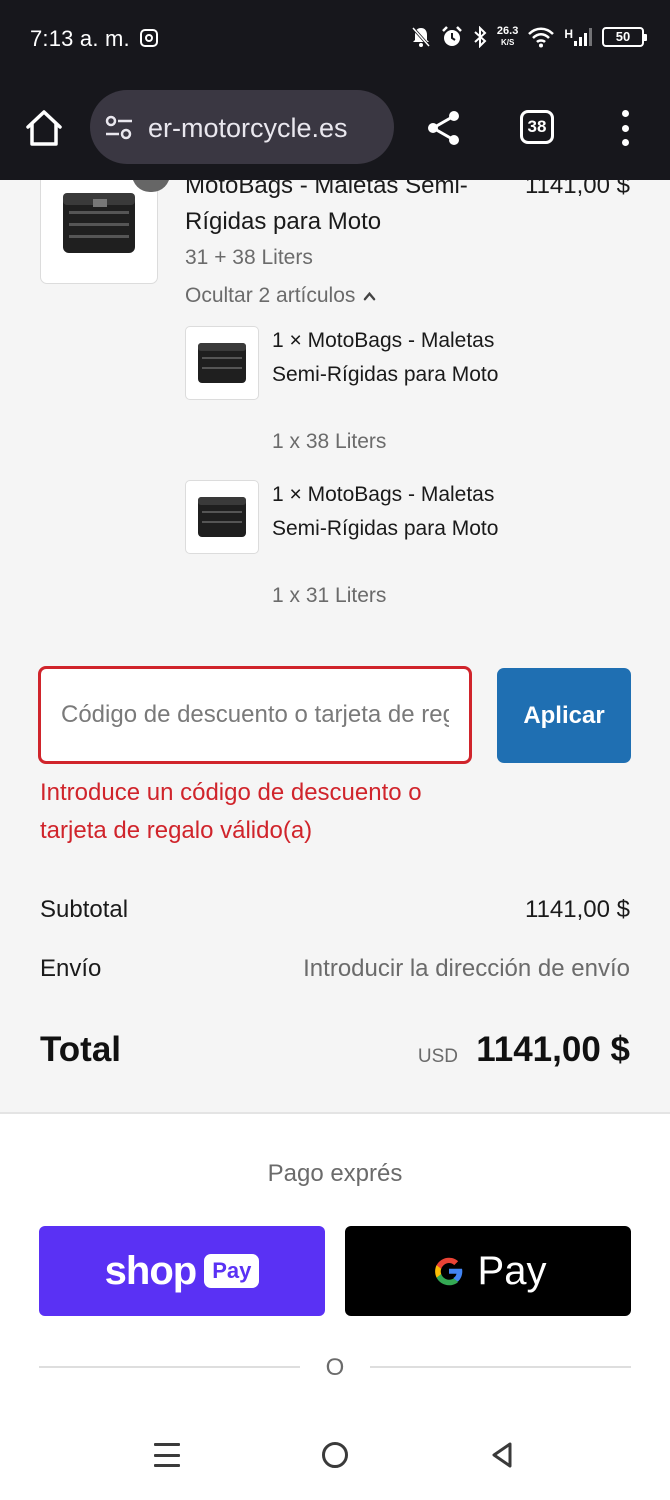  I want to click on shipping-label: Envío, so click(71, 968).